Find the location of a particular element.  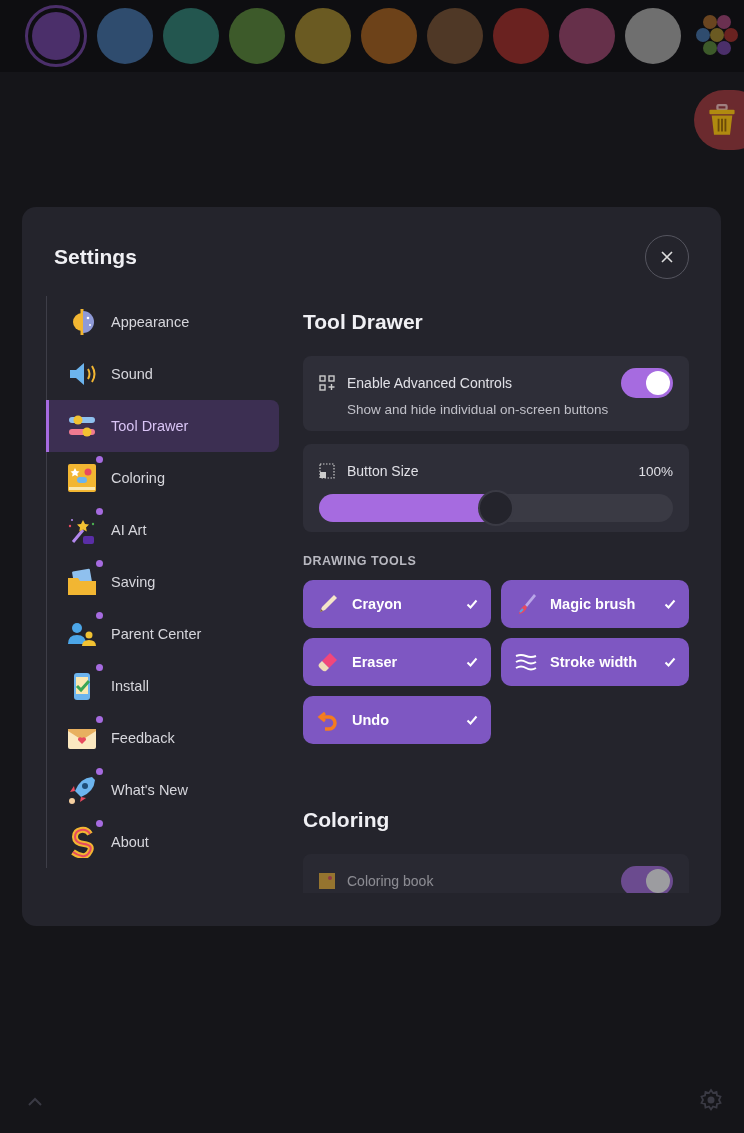

trash-icon is located at coordinates (722, 120).